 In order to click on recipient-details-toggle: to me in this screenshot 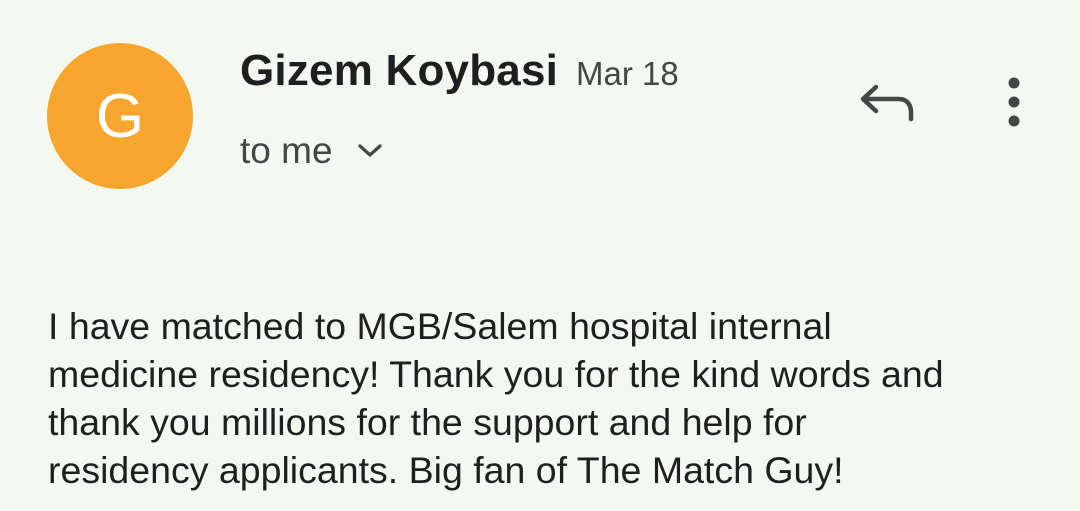, I will do `click(312, 151)`.